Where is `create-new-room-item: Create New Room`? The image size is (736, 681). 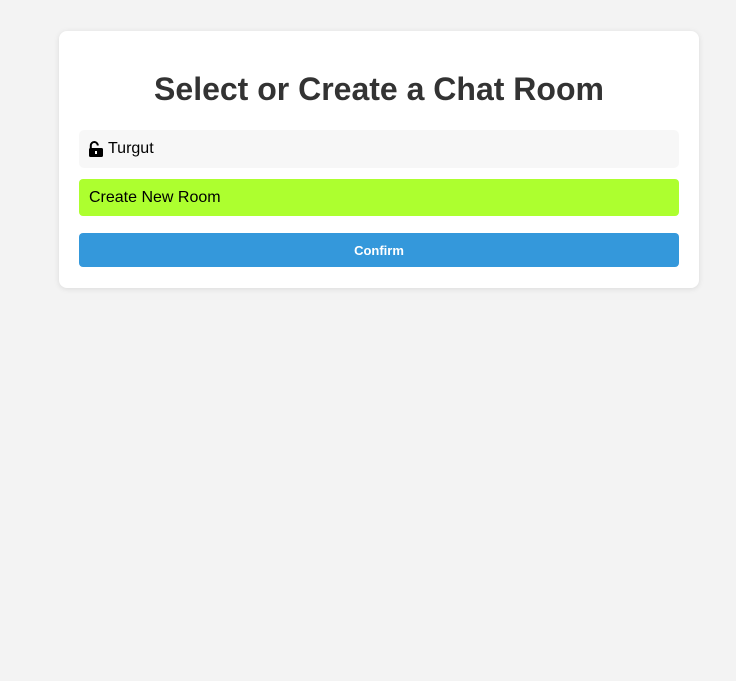
create-new-room-item: Create New Room is located at coordinates (379, 197).